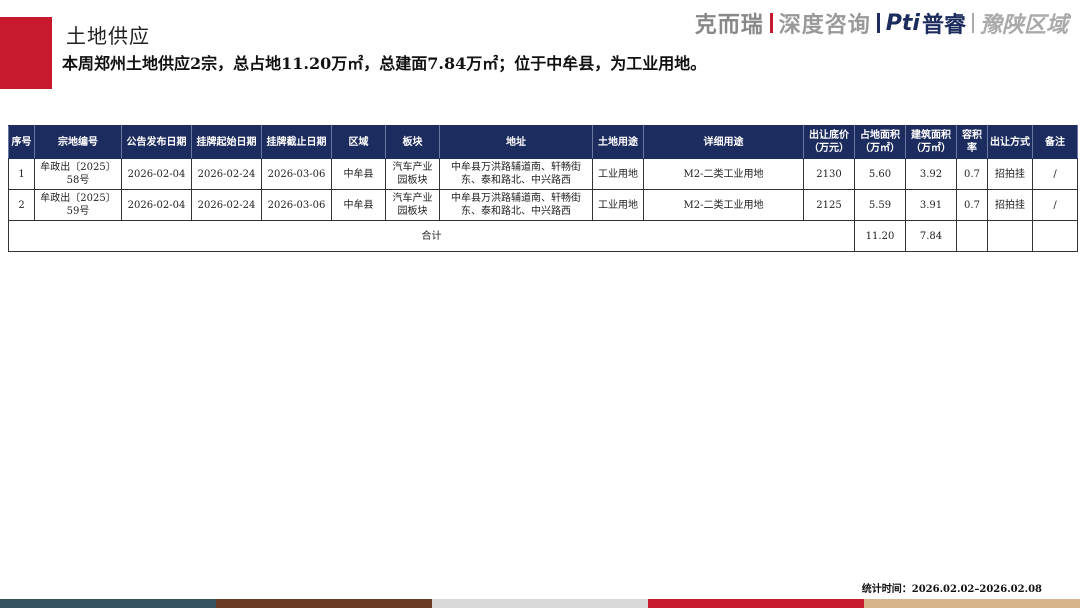 This screenshot has width=1080, height=608. I want to click on statistics-period: 统计时间：2026.02.02–2026.02.08, so click(951, 589).